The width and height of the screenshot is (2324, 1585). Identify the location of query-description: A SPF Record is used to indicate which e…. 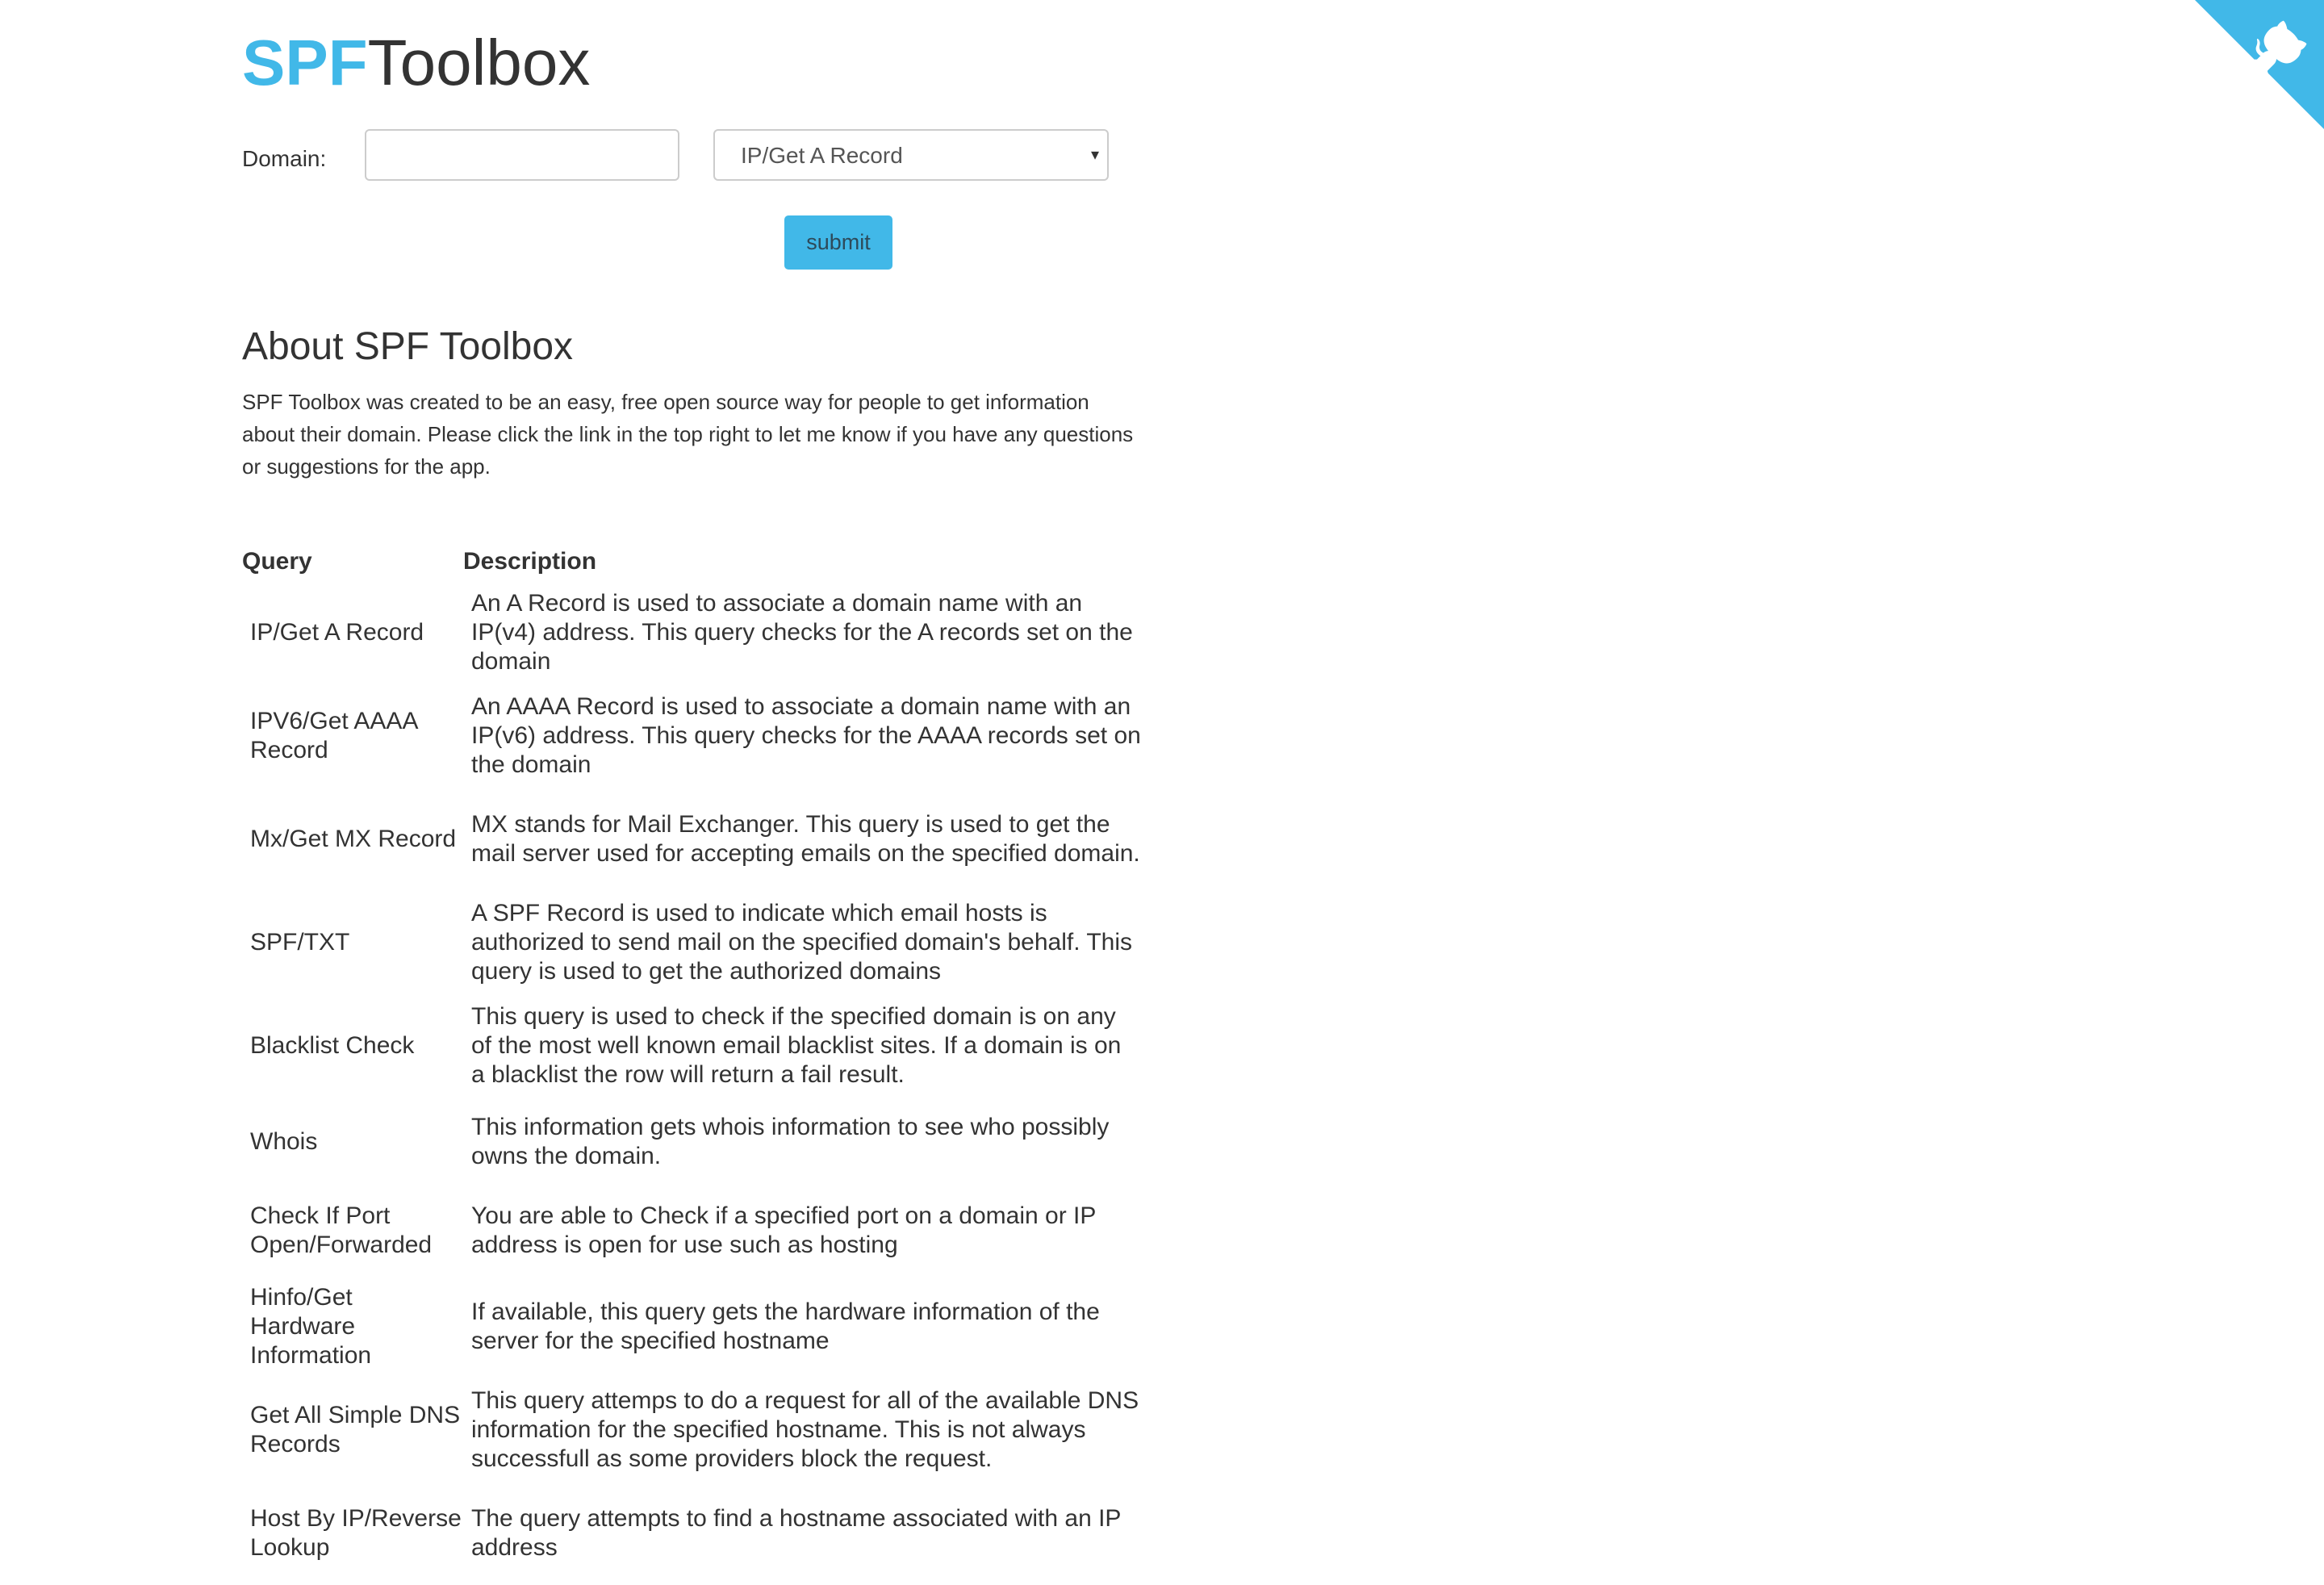
(801, 942).